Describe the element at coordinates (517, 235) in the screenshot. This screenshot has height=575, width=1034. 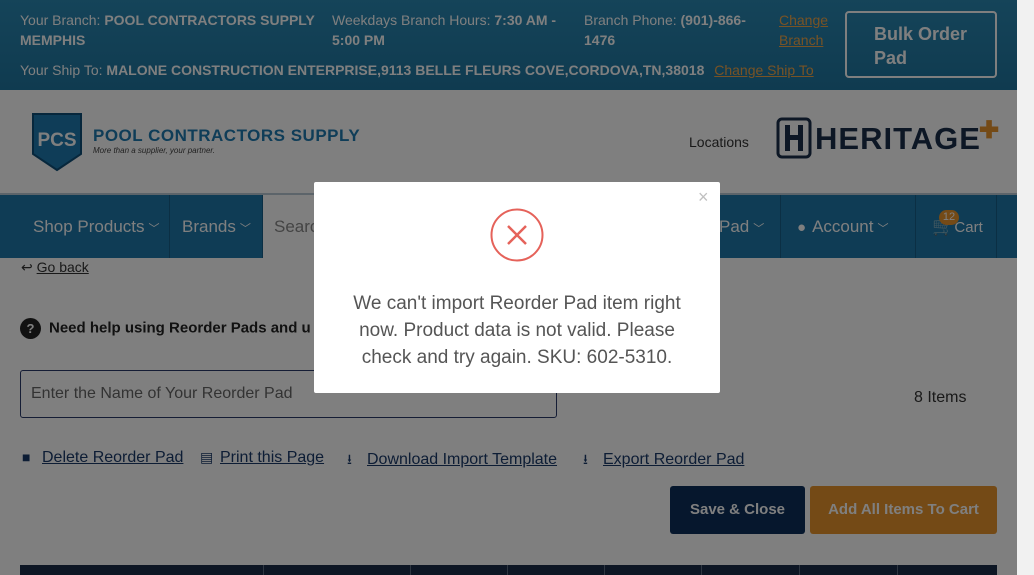
I see `error-x-icon` at that location.